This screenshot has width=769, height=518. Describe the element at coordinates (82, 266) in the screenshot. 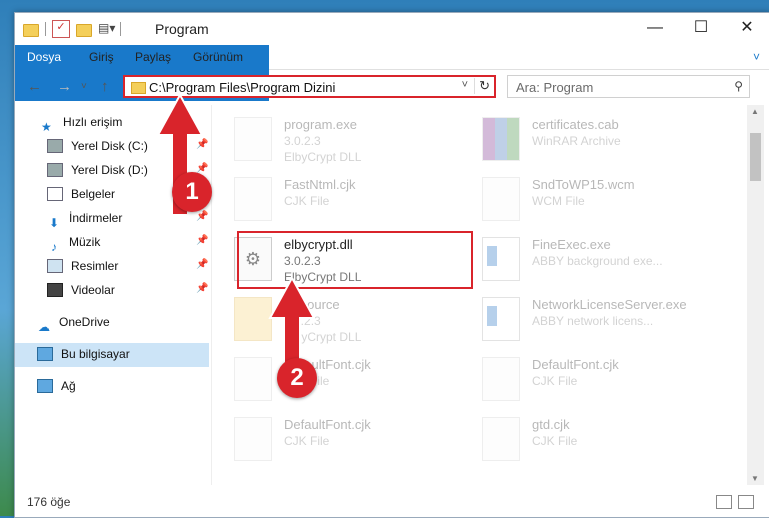

I see `nav-item-pictures: Resimler` at that location.